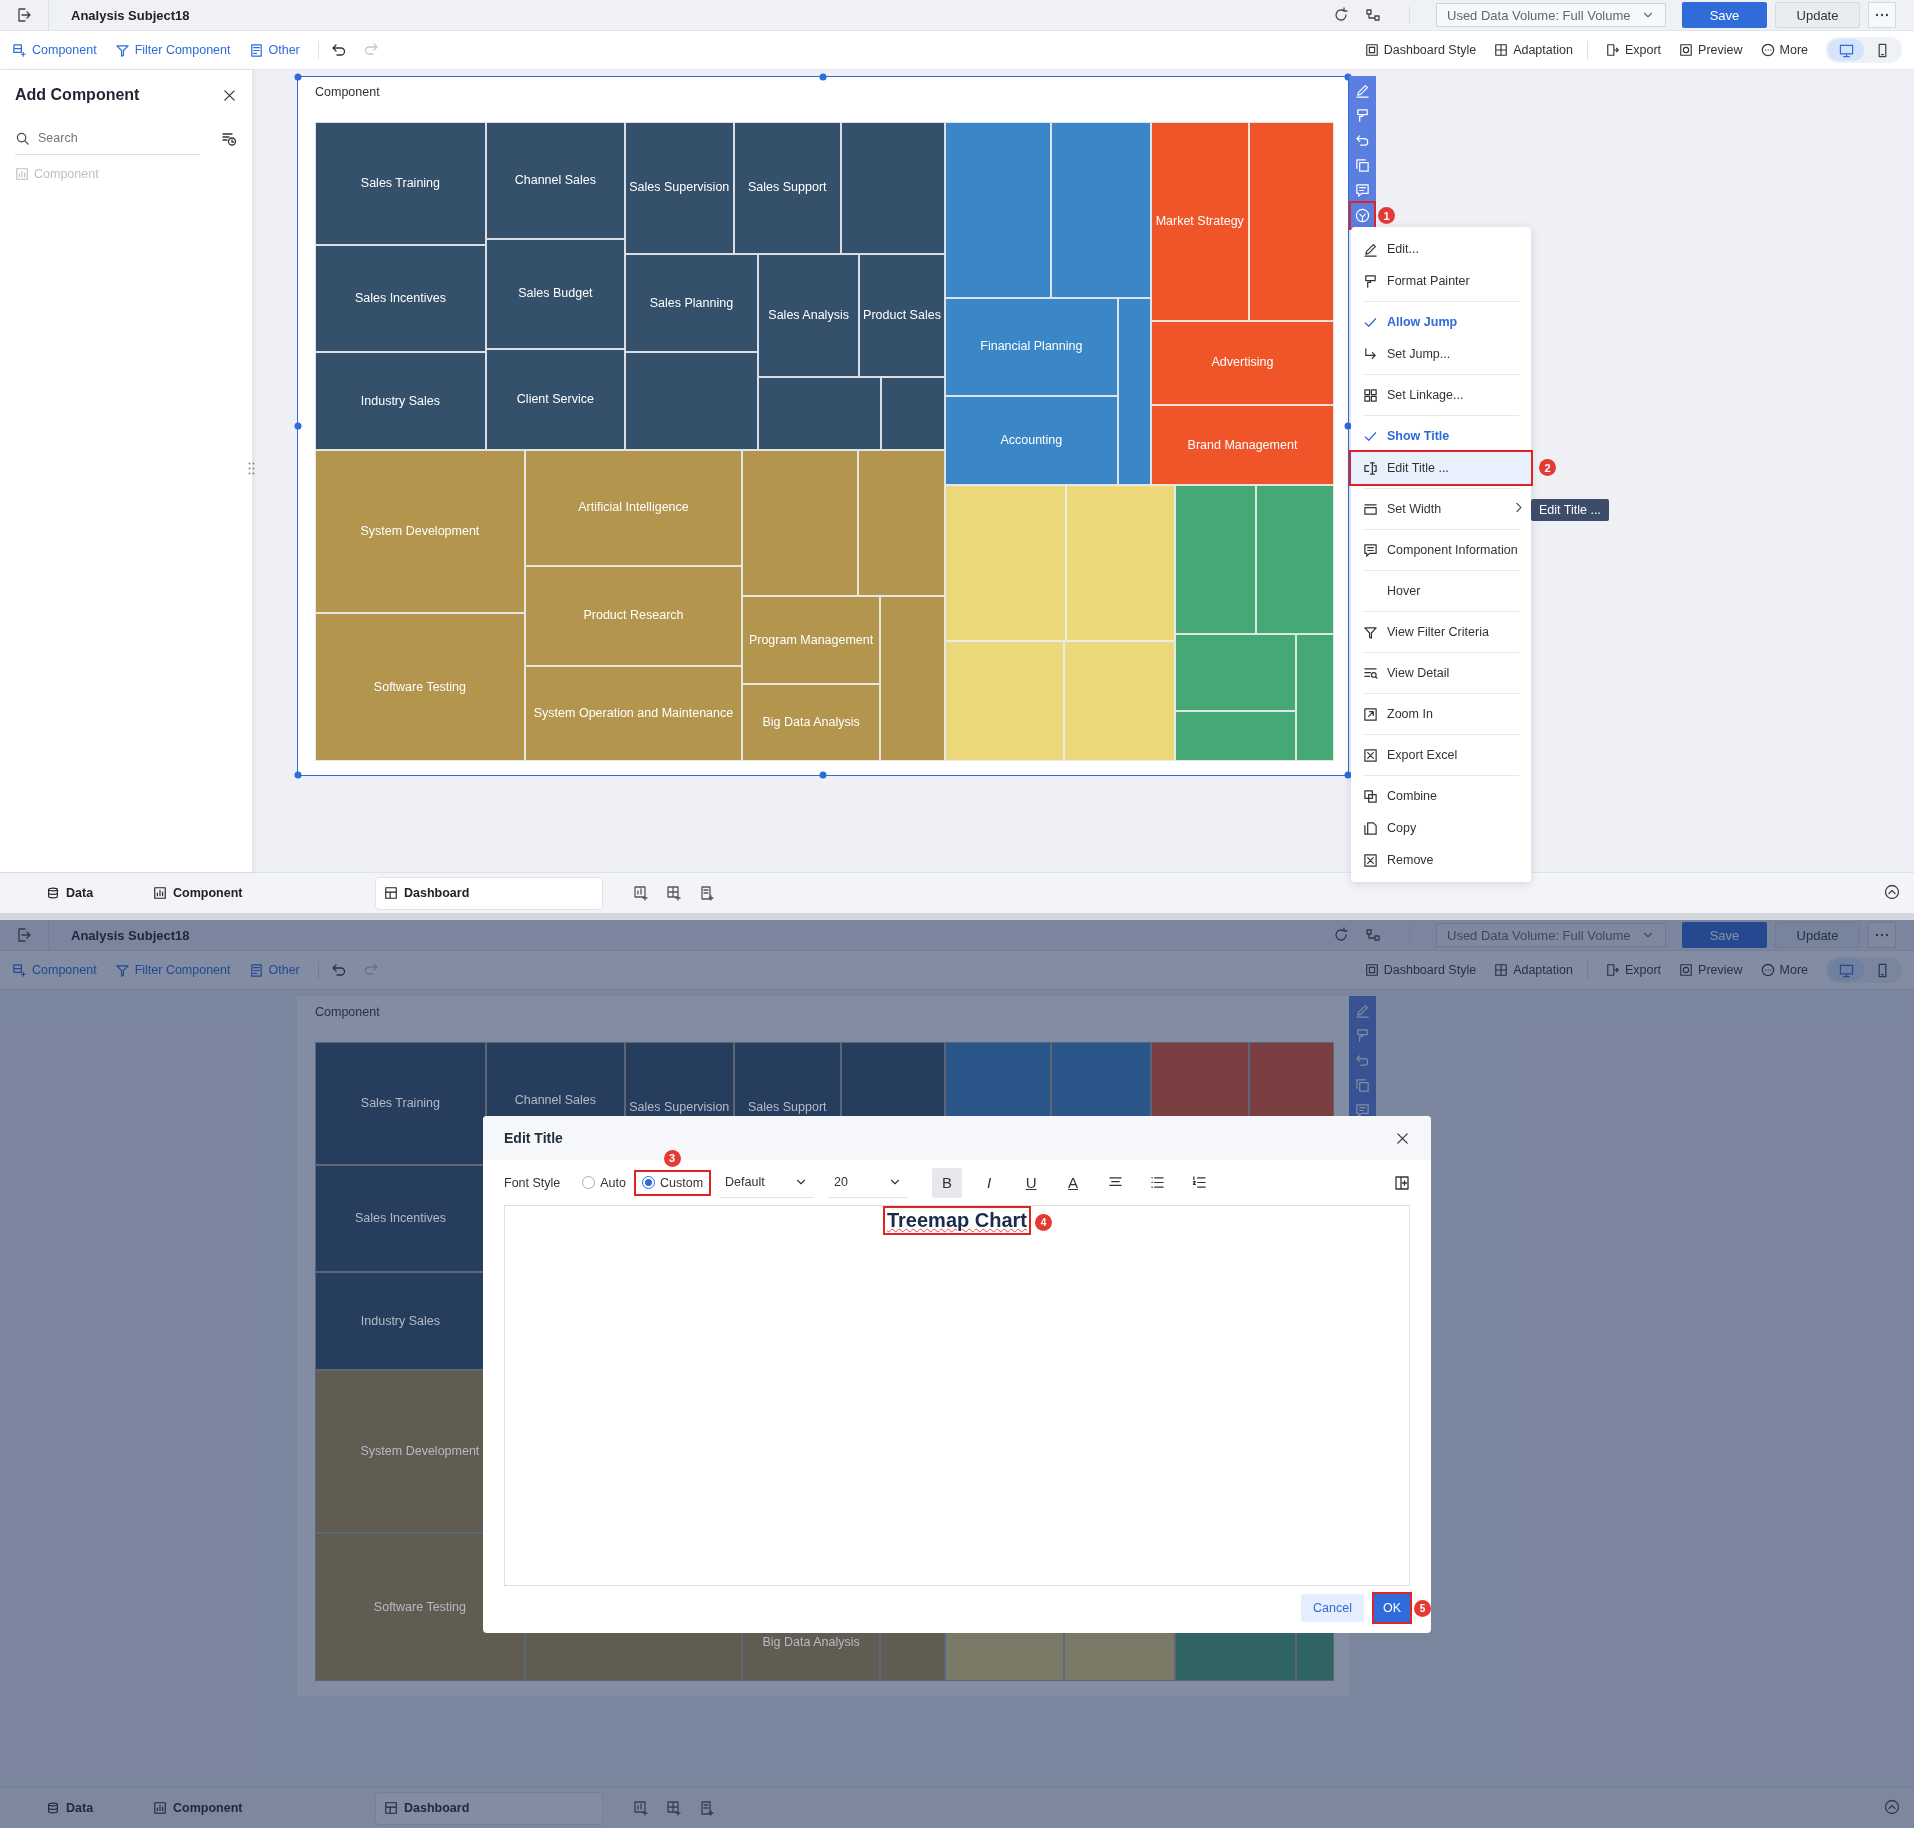  I want to click on menu-item: Hover, so click(1441, 591).